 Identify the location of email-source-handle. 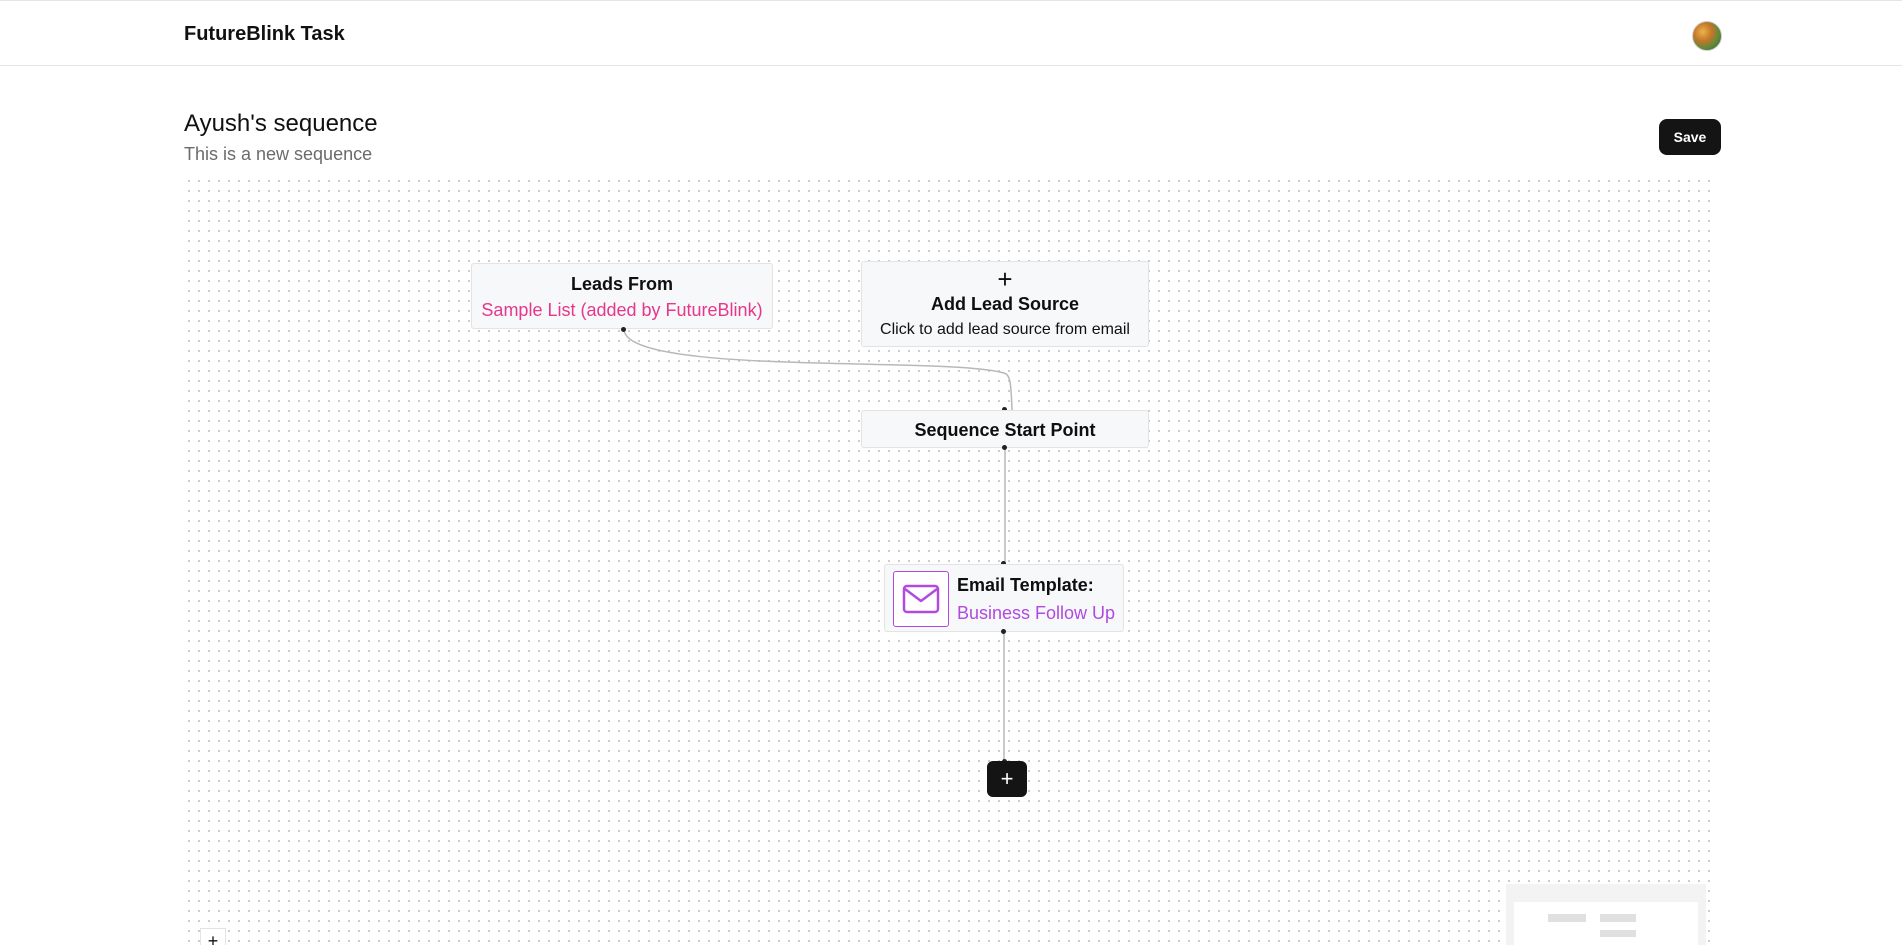
(1003, 631).